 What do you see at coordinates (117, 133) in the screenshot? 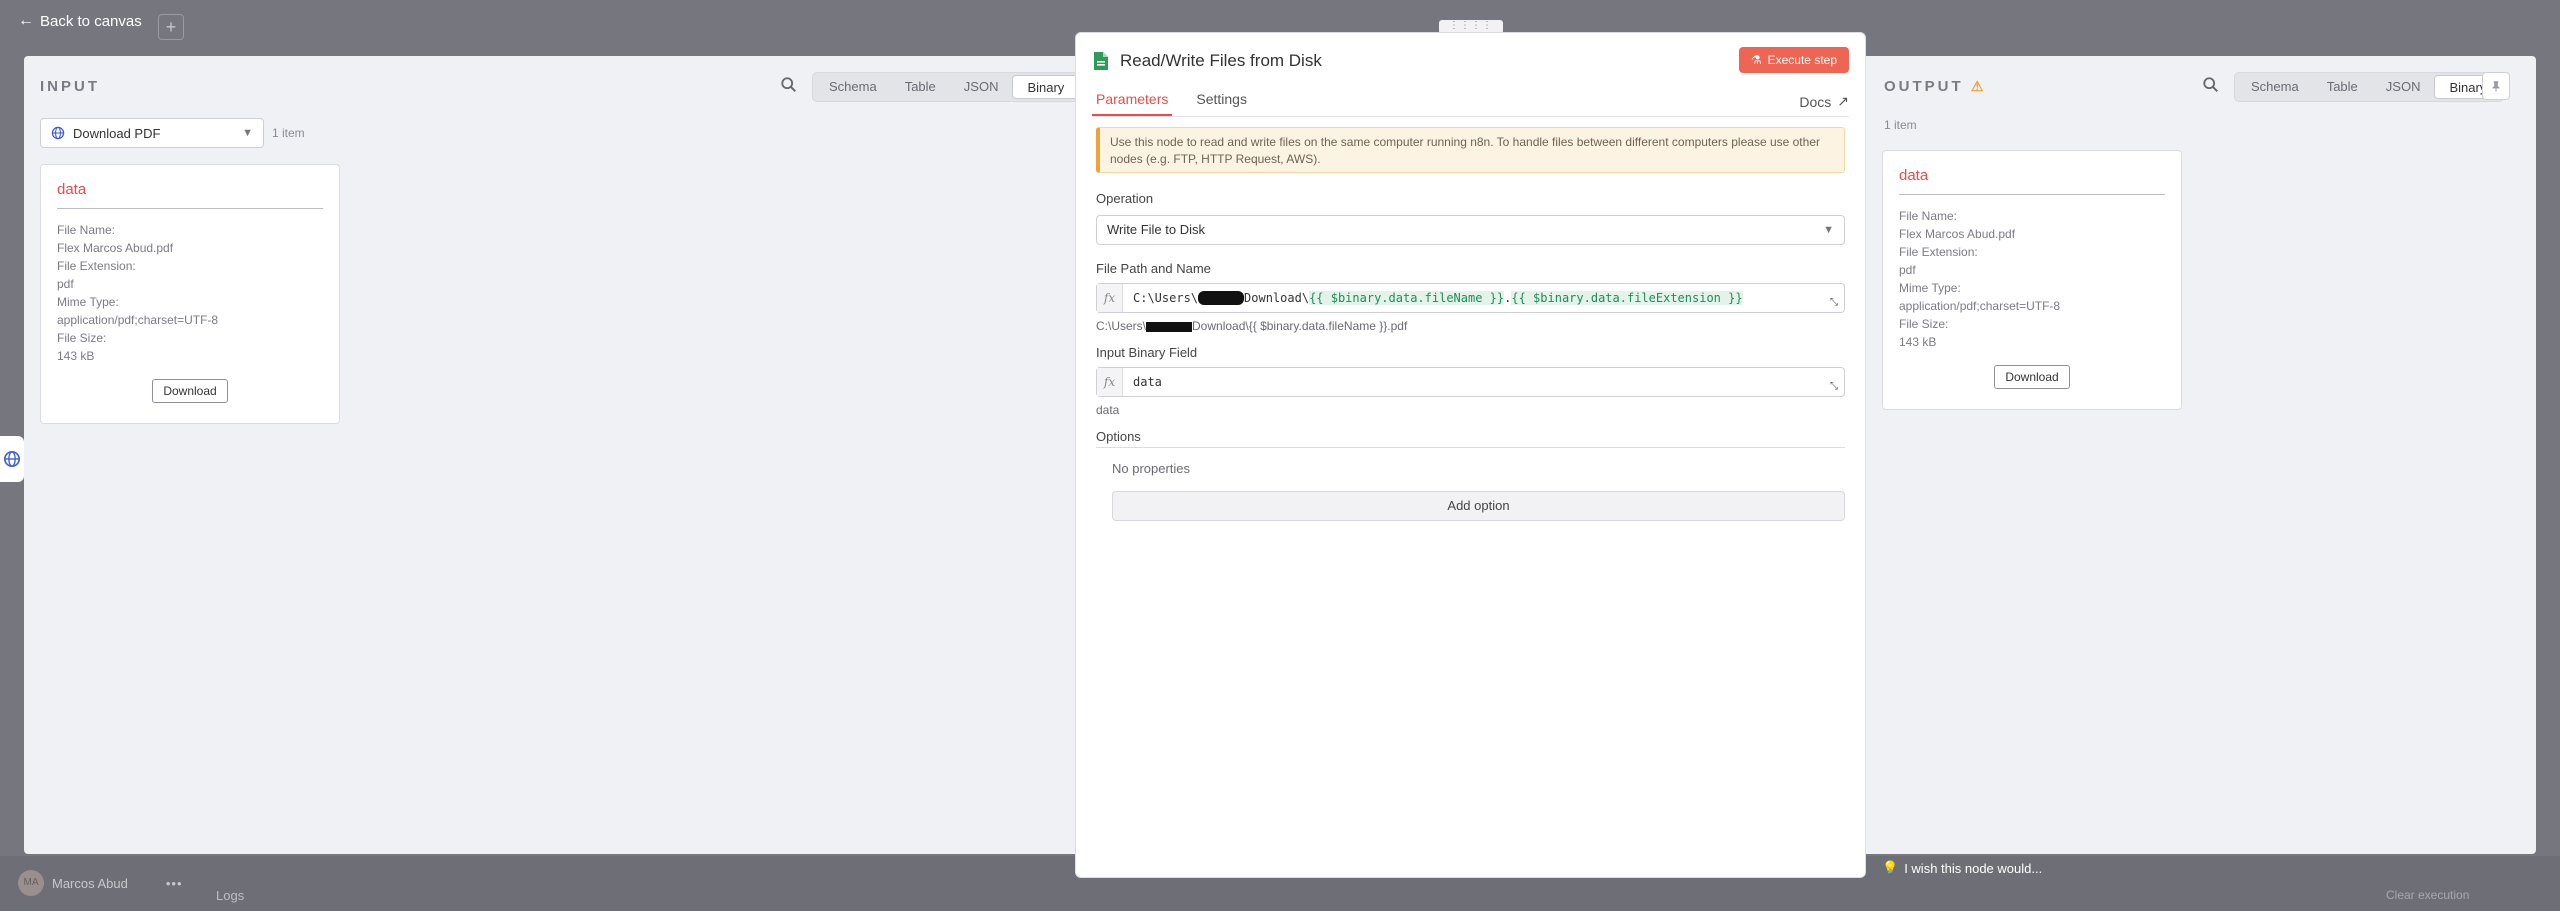
I see `input-node-select-value: Download PDF` at bounding box center [117, 133].